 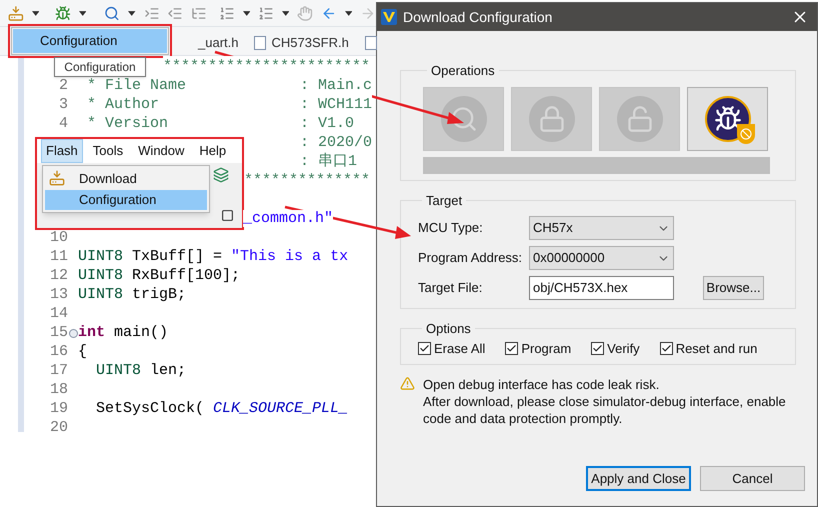 I want to click on line-number: 3, so click(x=63, y=105).